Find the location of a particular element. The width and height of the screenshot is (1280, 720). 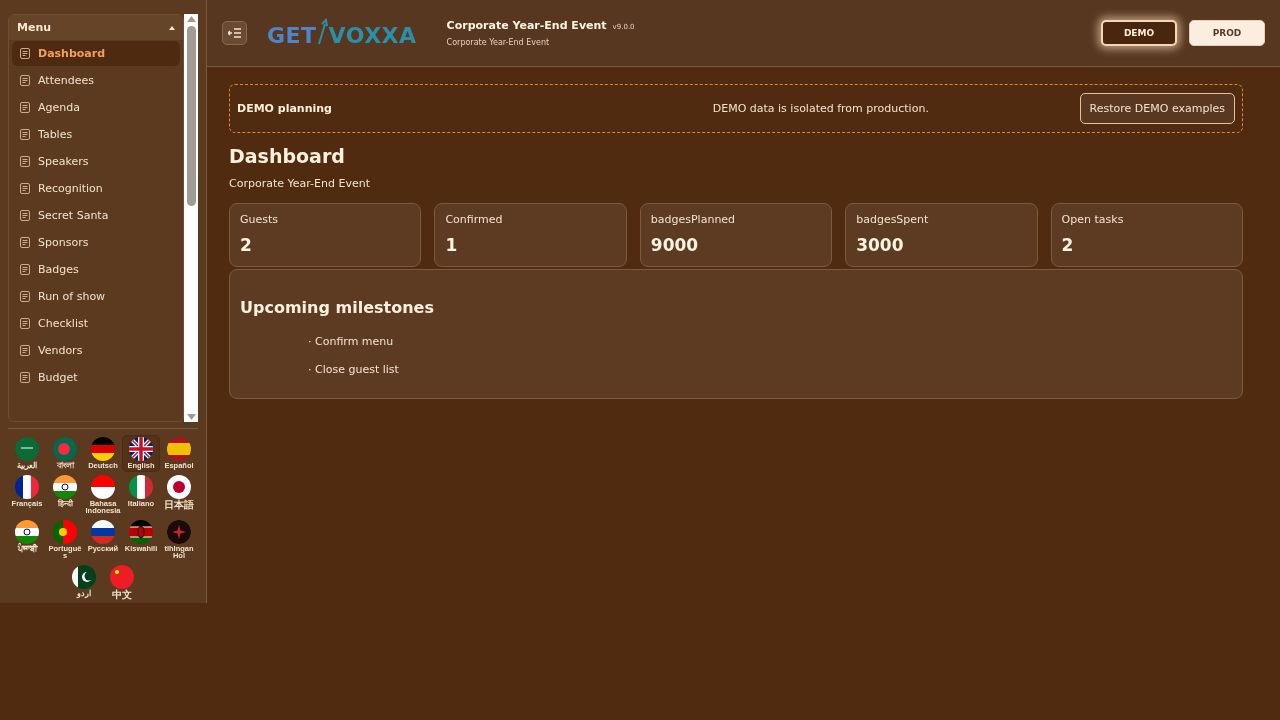

environment-button: DEMO is located at coordinates (1139, 33).